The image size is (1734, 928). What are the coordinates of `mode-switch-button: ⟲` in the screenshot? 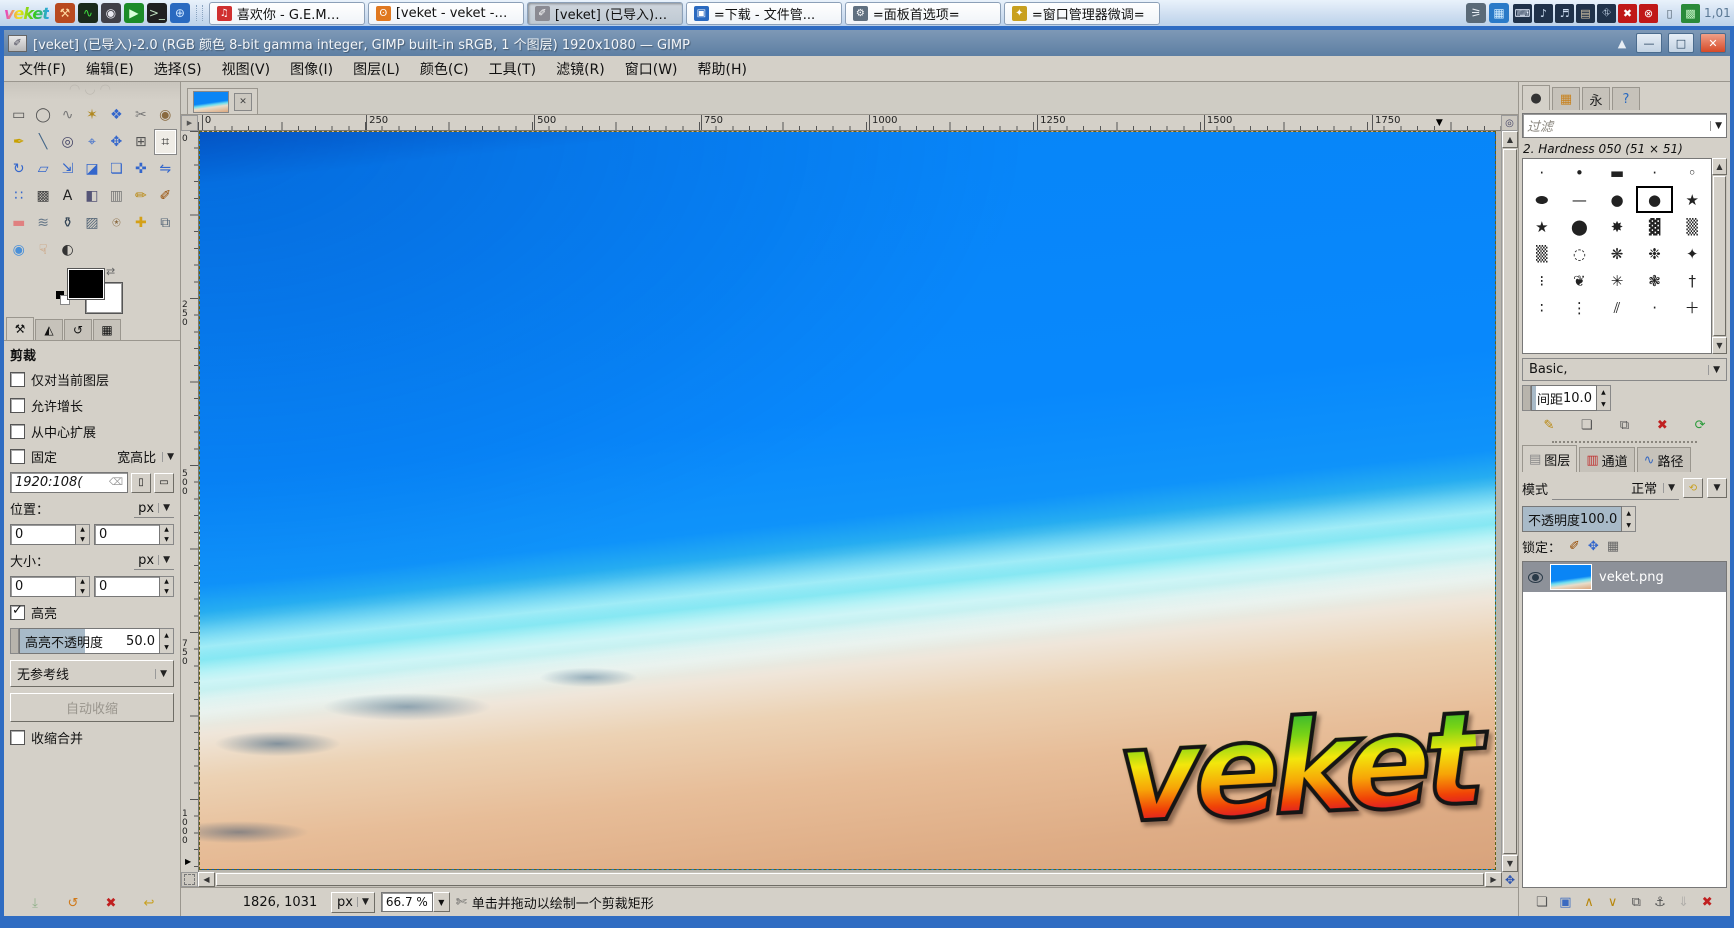 It's located at (1693, 488).